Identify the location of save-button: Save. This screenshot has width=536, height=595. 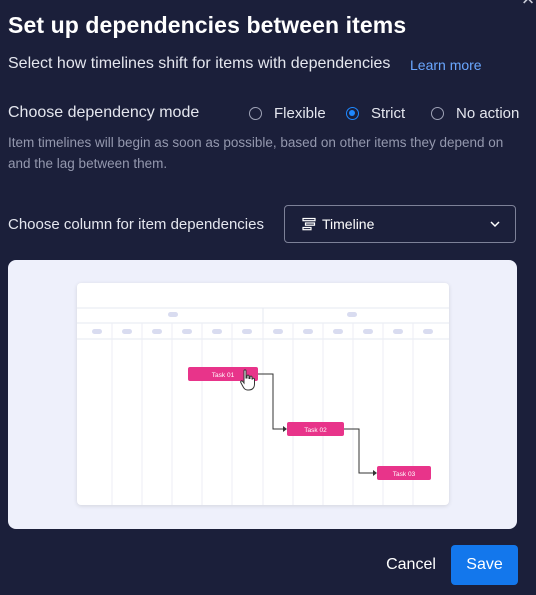
(484, 565).